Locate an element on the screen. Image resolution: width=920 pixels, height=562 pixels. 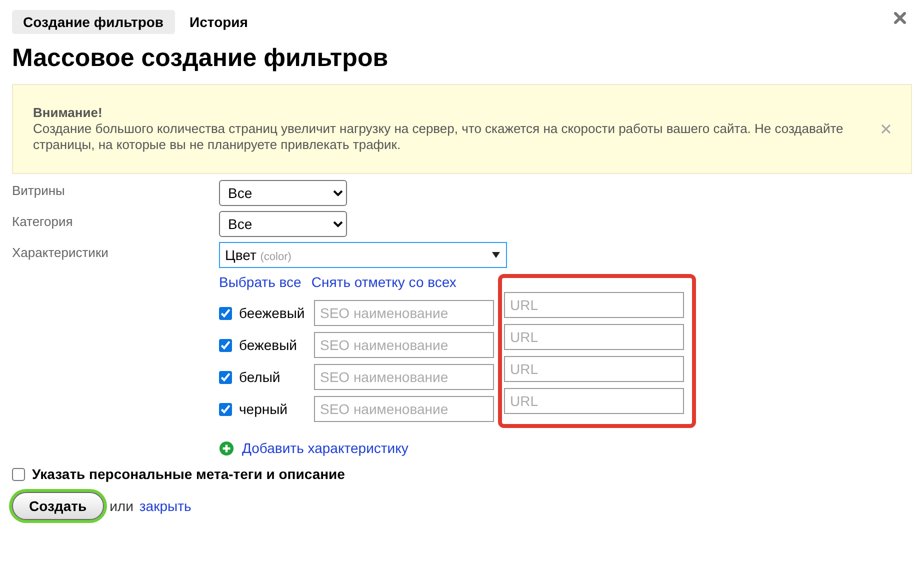
close-icon is located at coordinates (900, 18).